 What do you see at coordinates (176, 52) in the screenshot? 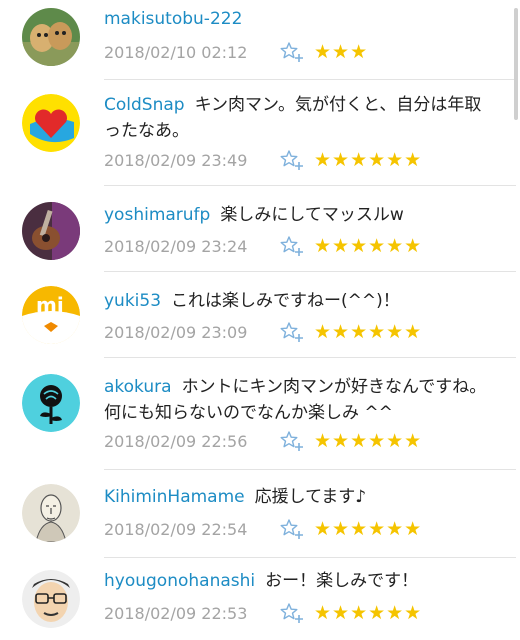
I see `timestamp: 2018/02/10 02:12` at bounding box center [176, 52].